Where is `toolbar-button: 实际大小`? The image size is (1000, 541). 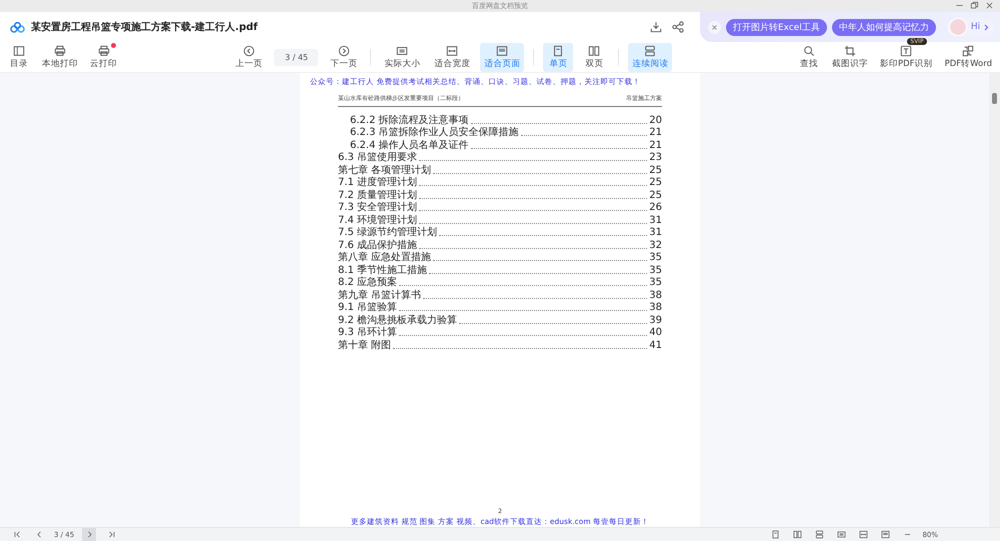
toolbar-button: 实际大小 is located at coordinates (402, 57).